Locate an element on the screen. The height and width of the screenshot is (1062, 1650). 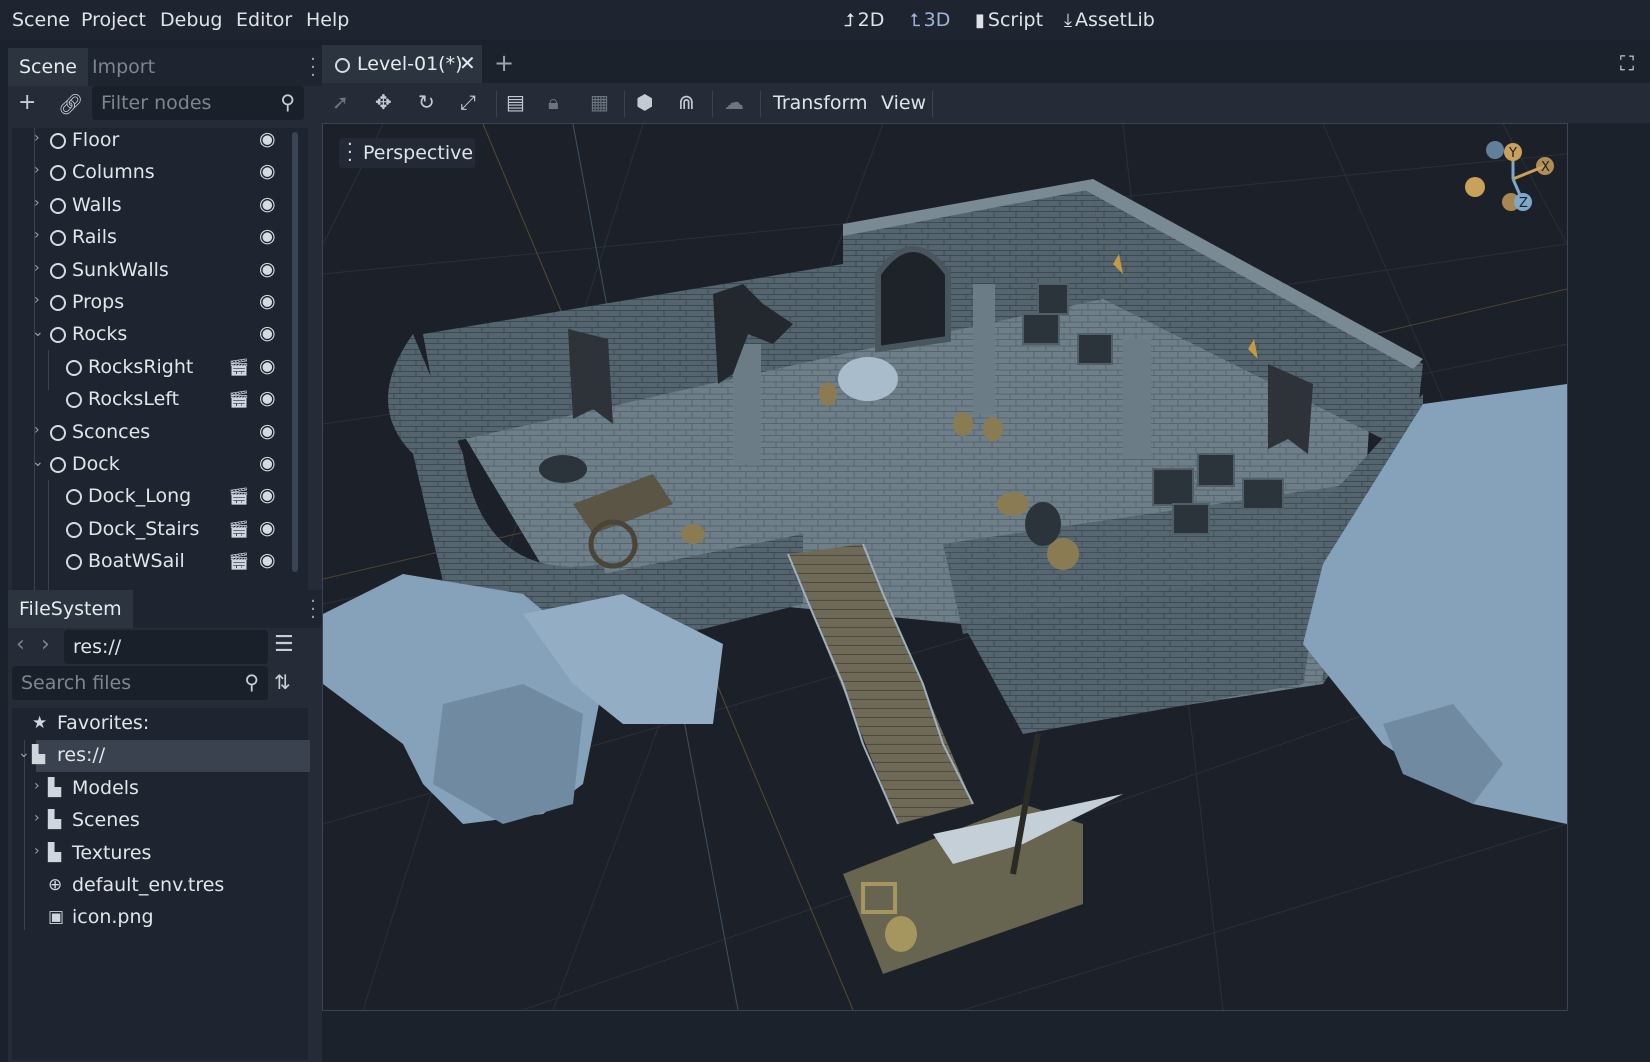
folder-textures: › ▙ Textures is located at coordinates (157, 854).